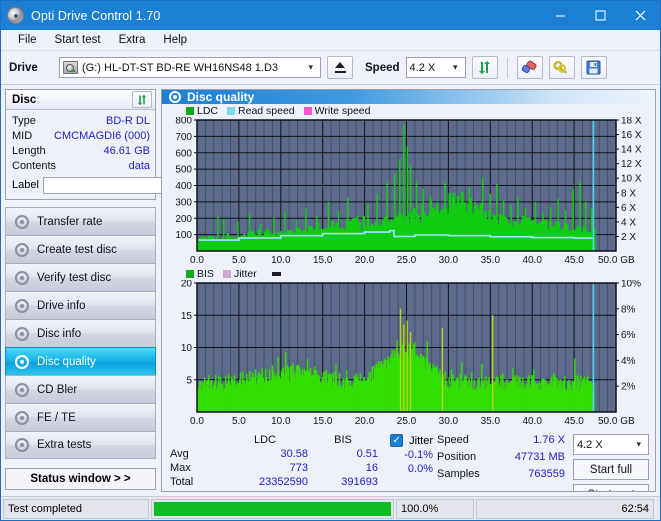 The width and height of the screenshot is (661, 521). I want to click on svg-text: 5, so click(189, 380).